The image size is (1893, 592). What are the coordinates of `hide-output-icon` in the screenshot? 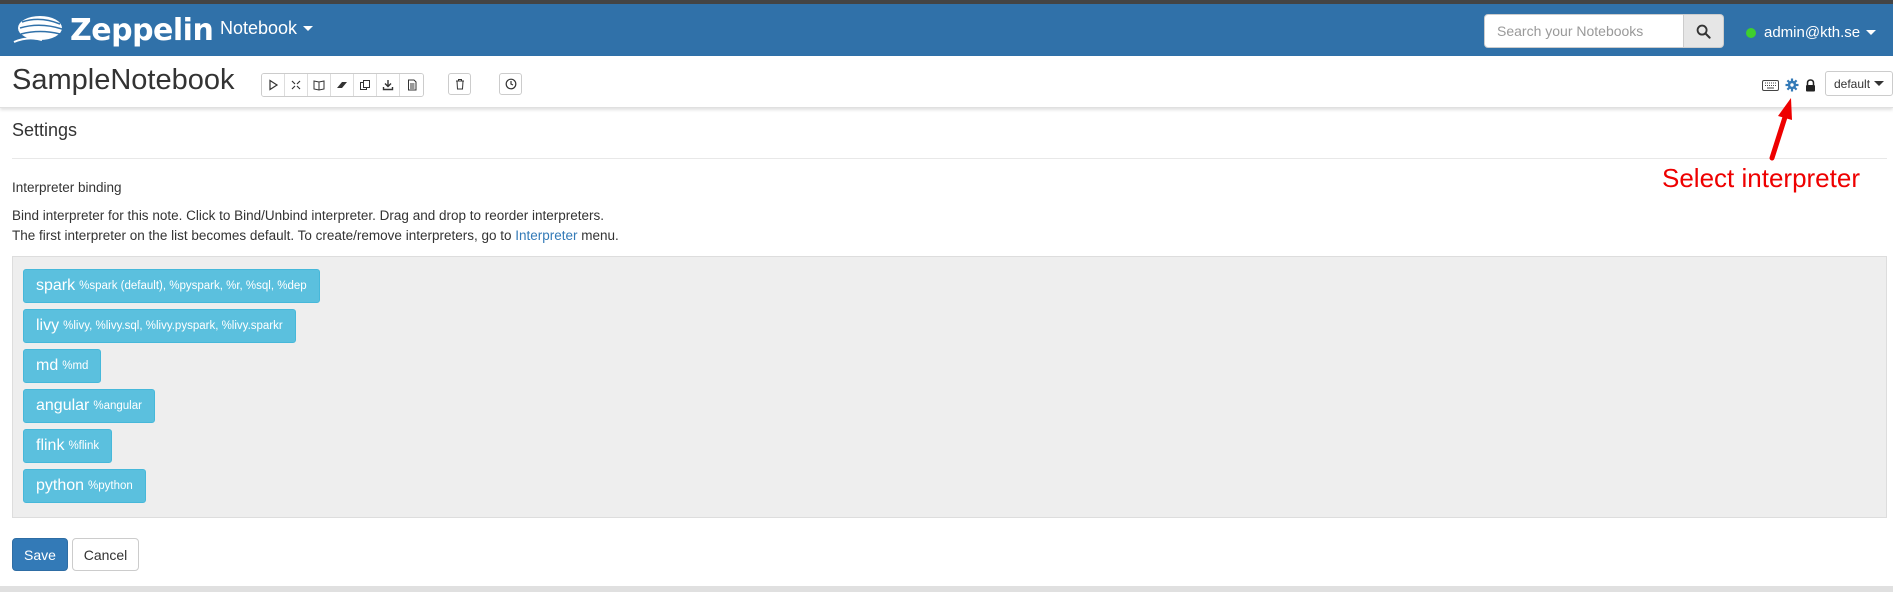 It's located at (319, 85).